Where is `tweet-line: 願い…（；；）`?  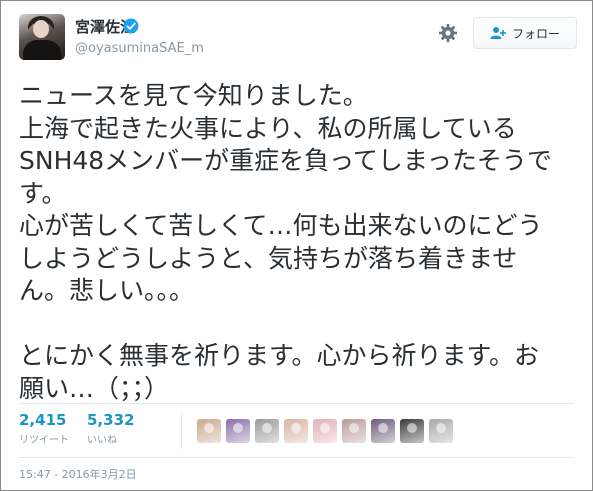 tweet-line: 願い…（；；） is located at coordinates (94, 388).